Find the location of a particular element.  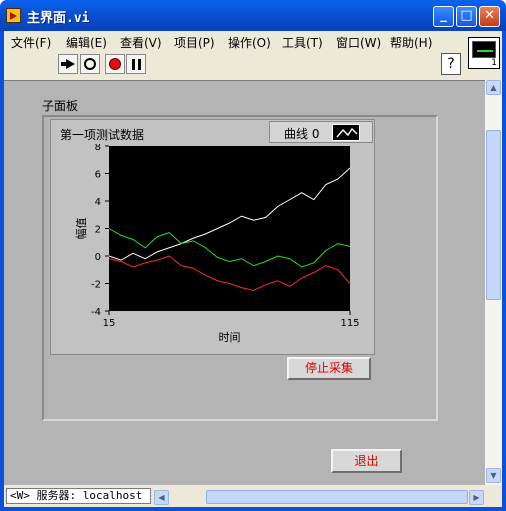

labview-app-icon is located at coordinates (13, 15).